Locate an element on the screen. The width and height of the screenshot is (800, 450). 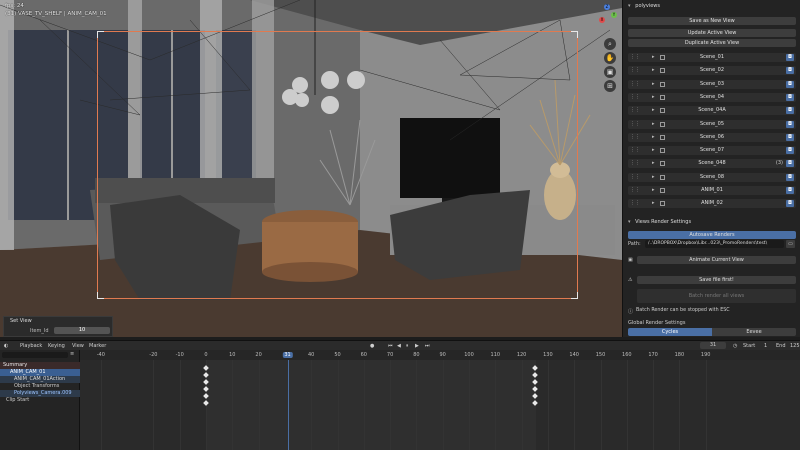
end-field: 125 is located at coordinates (795, 346).